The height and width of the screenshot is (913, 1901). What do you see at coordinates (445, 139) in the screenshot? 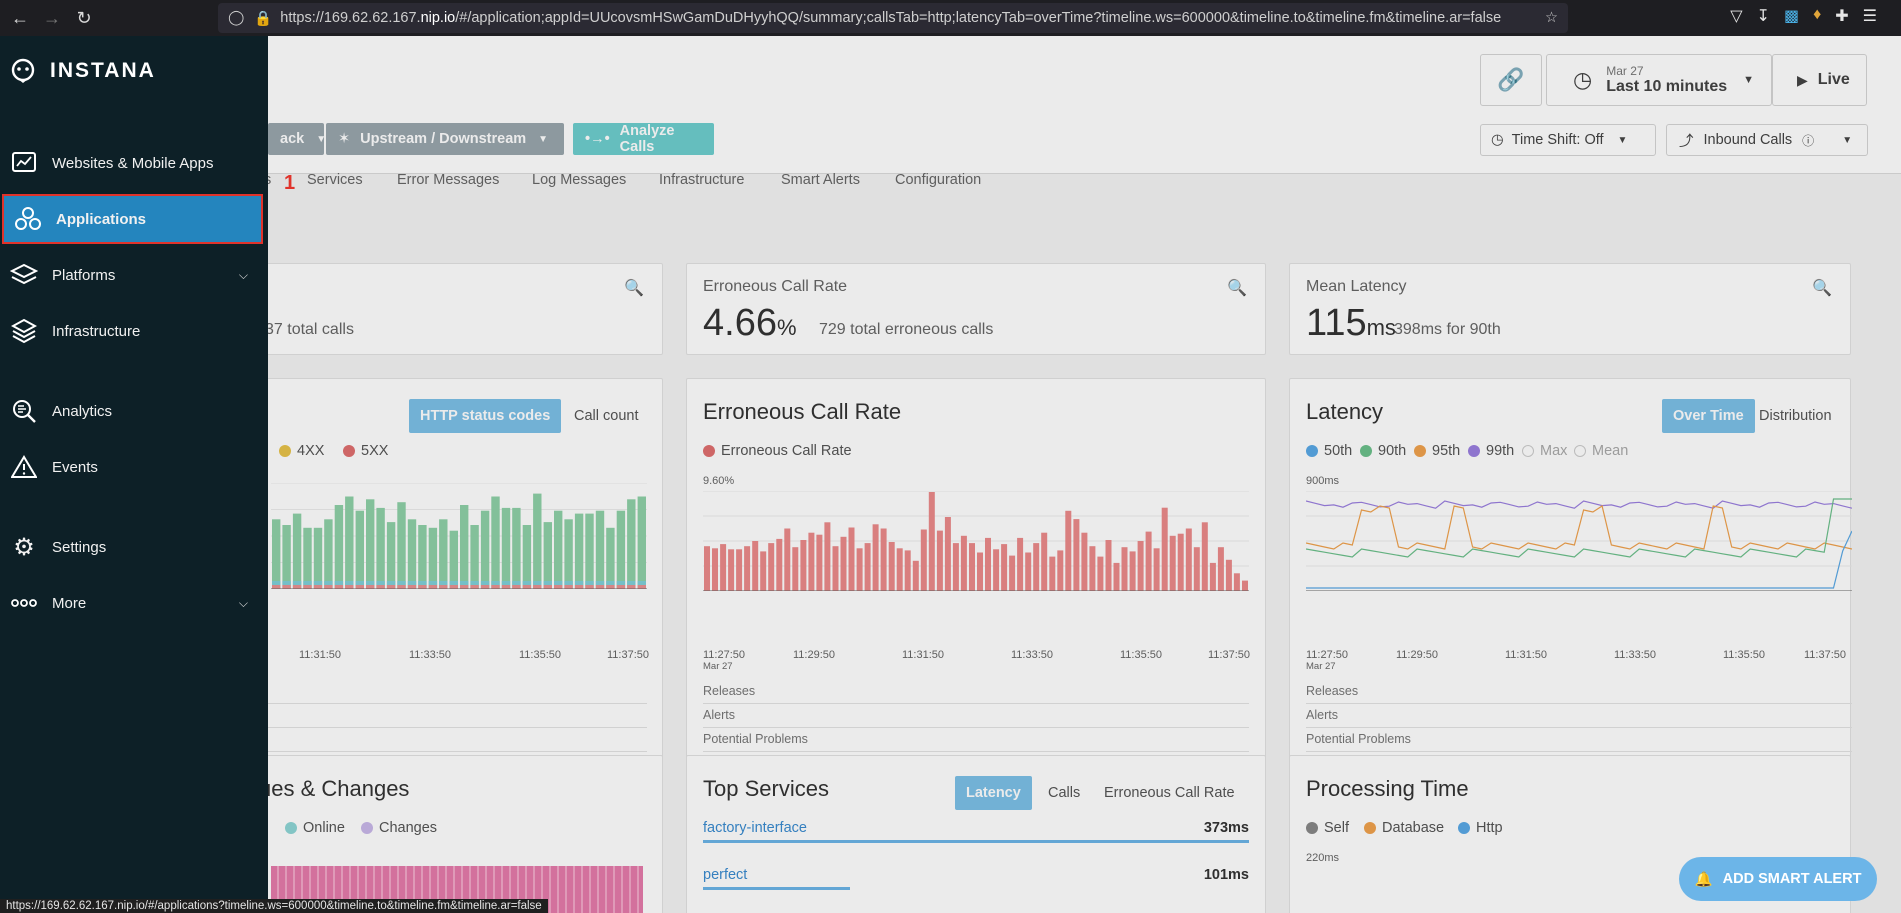
I see `upstream-downstream-button: ✶ Upstream / Downstream ▼` at bounding box center [445, 139].